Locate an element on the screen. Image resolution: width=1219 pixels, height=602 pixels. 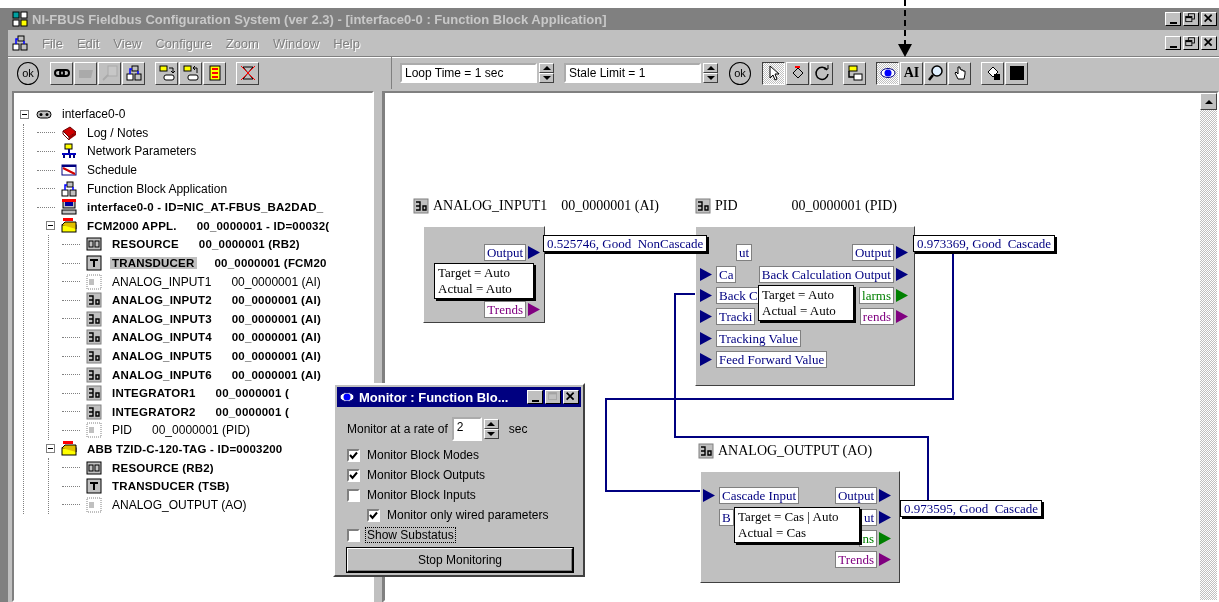
block-title: PID is located at coordinates (726, 206).